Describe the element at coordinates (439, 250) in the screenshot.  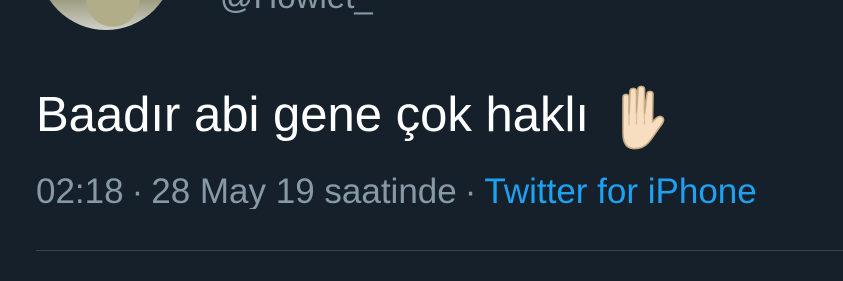
I see `divider` at that location.